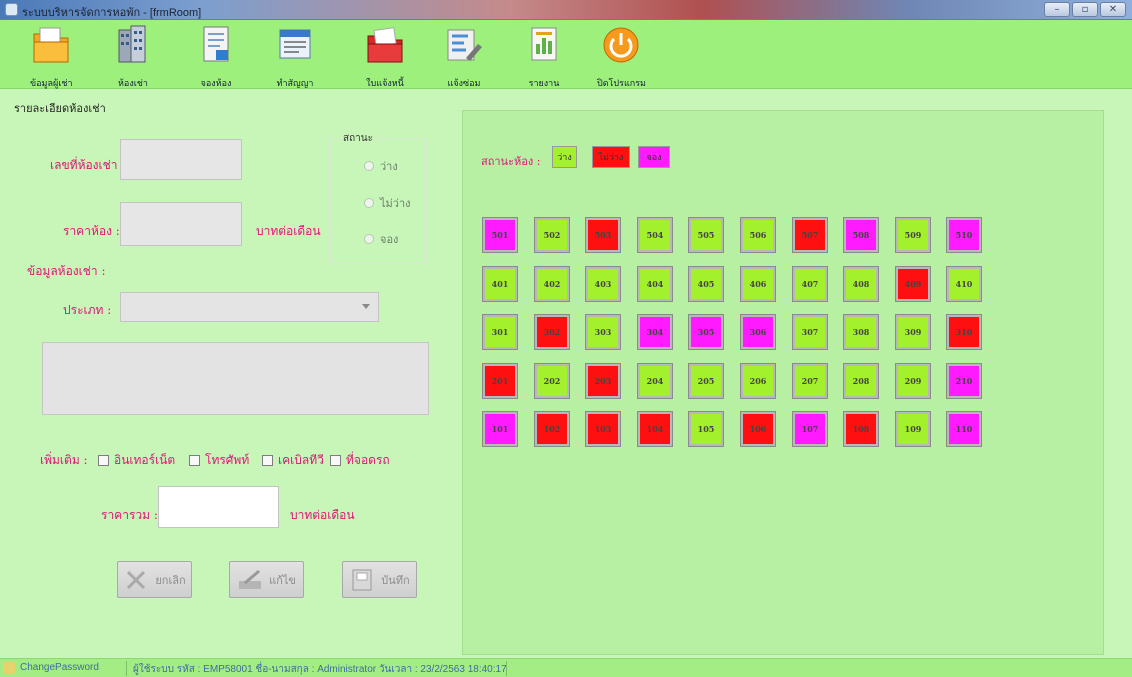 The height and width of the screenshot is (677, 1132). Describe the element at coordinates (655, 332) in the screenshot. I see `room-304-button: 304` at that location.